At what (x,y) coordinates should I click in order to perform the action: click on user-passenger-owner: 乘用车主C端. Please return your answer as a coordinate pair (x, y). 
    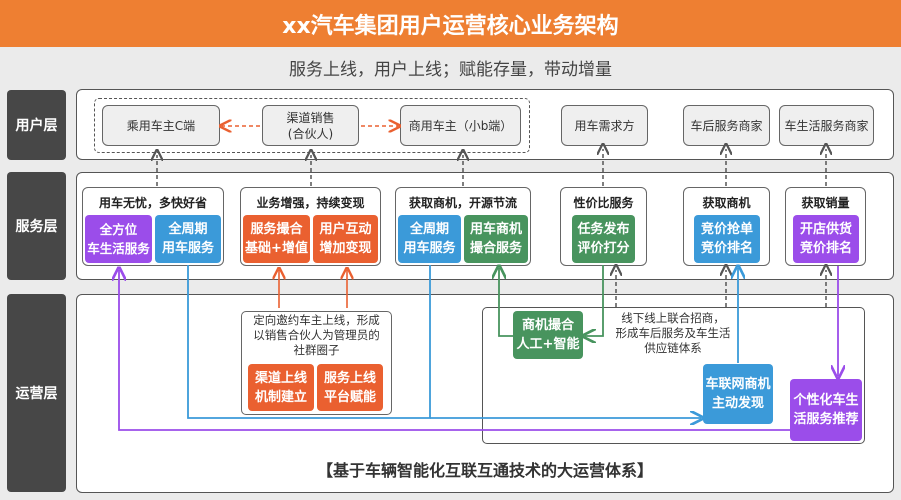
    Looking at the image, I should click on (161, 125).